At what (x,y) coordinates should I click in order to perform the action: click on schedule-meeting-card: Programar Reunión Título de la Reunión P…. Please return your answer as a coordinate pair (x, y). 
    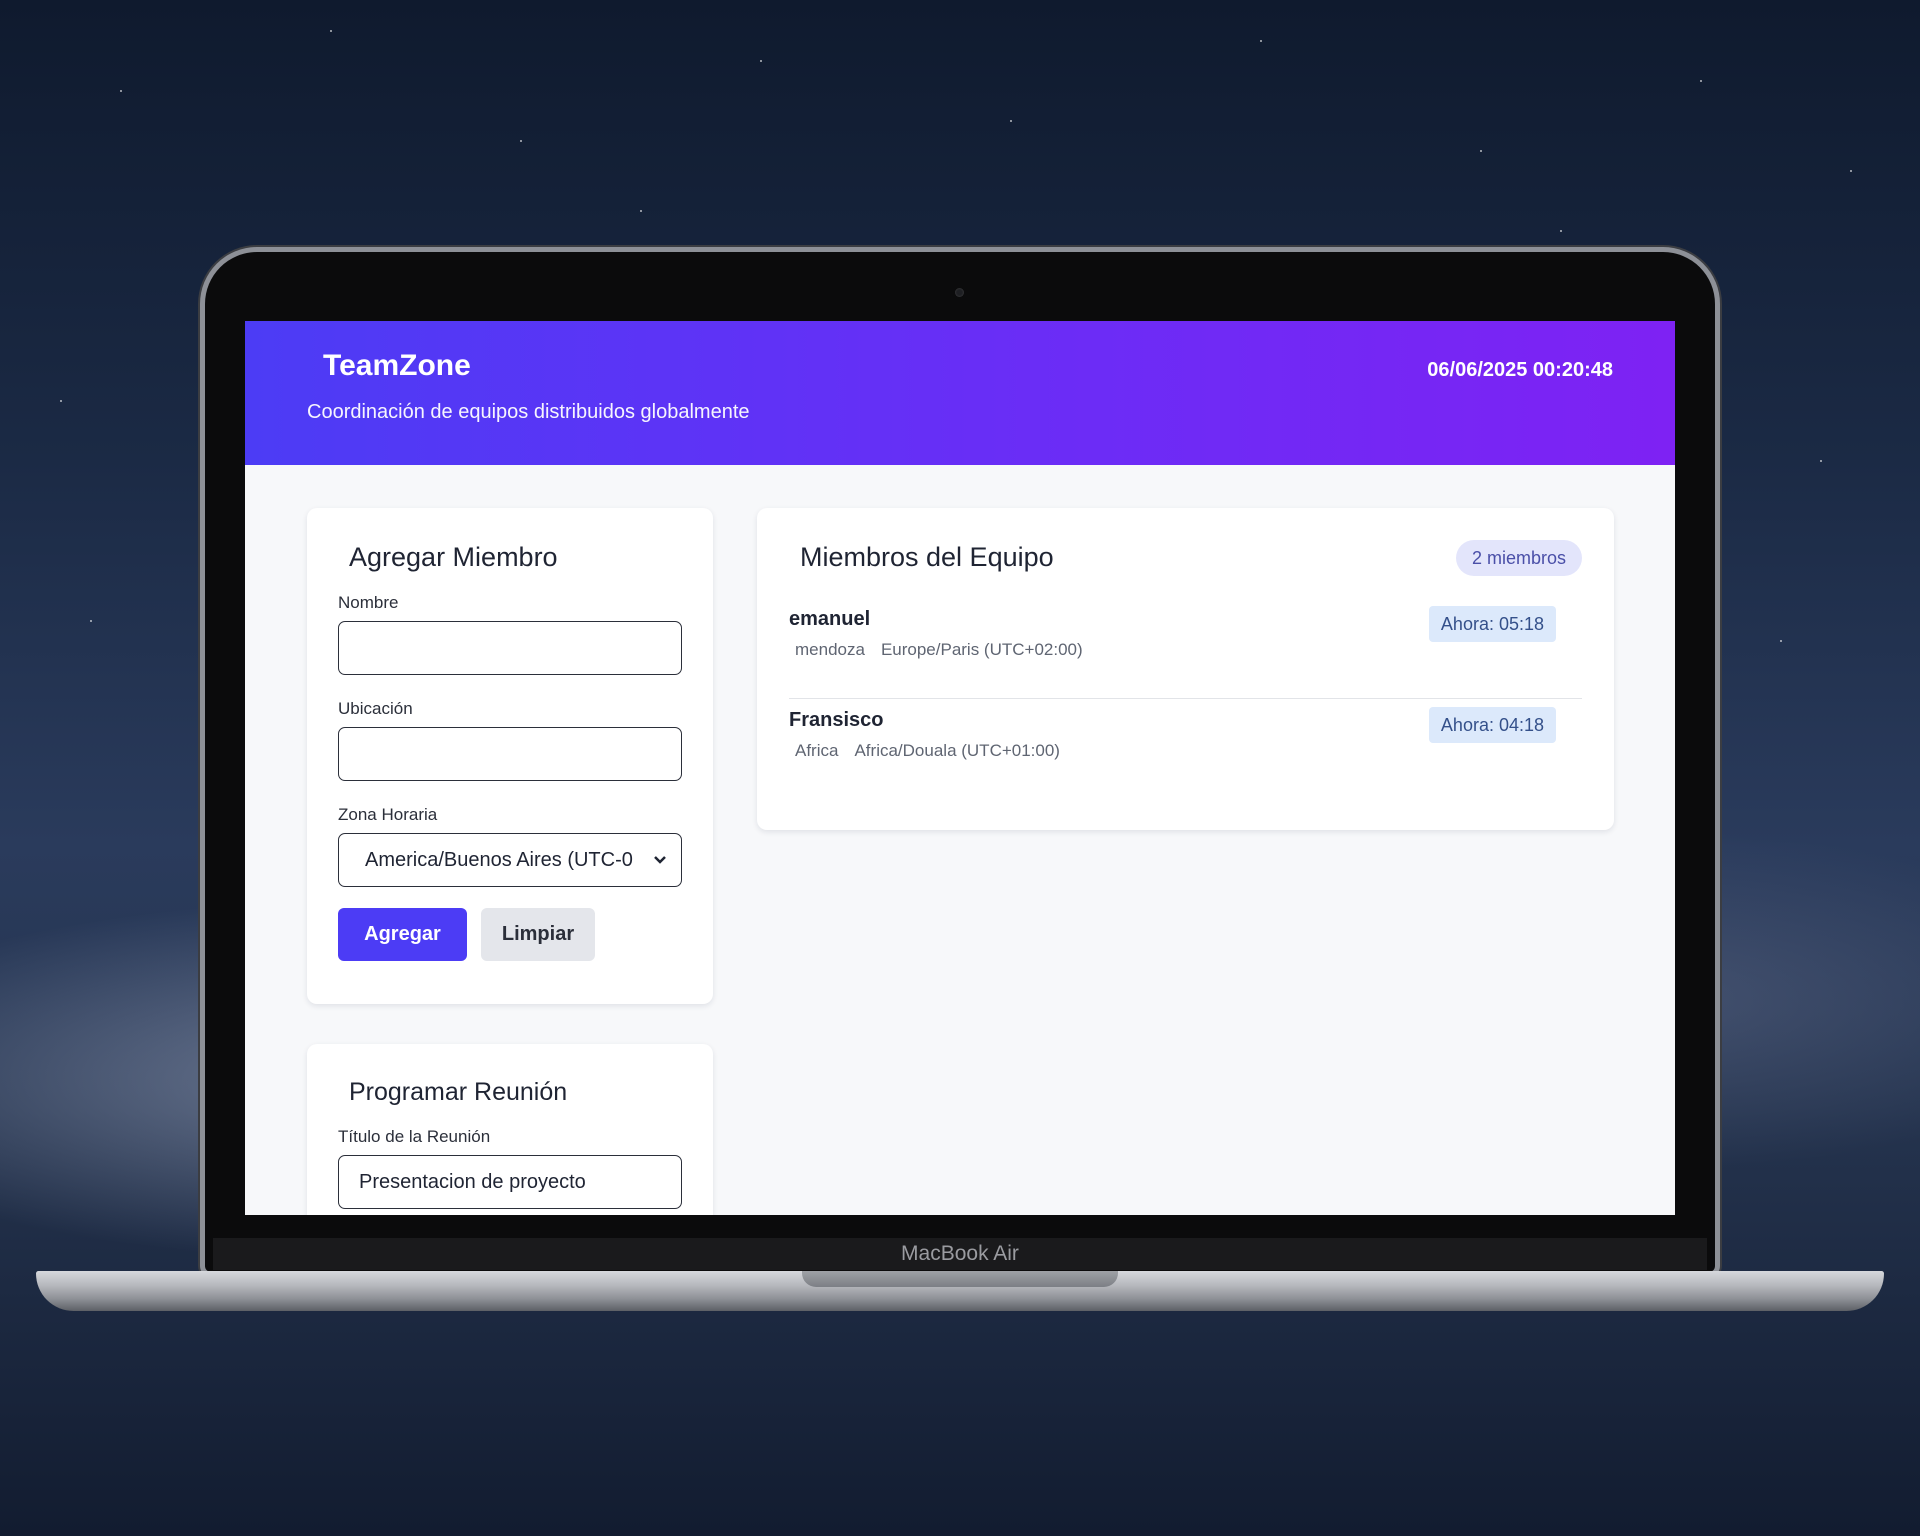
    Looking at the image, I should click on (510, 1129).